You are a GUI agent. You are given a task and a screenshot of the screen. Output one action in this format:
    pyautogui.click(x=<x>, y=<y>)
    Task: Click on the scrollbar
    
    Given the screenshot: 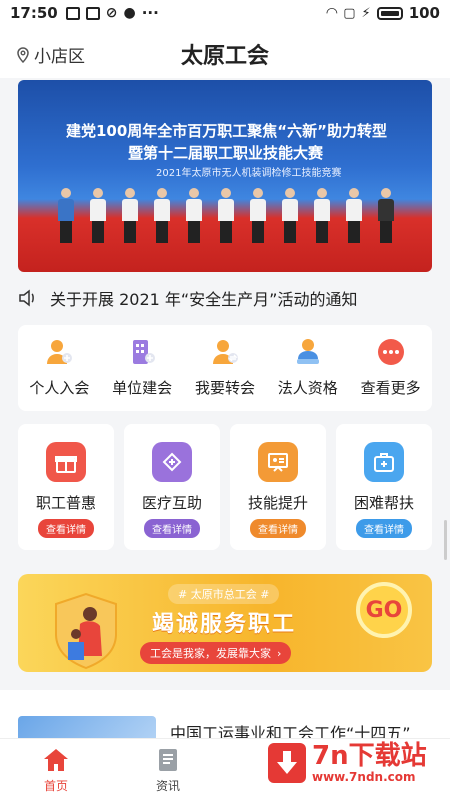 What is the action you would take?
    pyautogui.click(x=445, y=540)
    